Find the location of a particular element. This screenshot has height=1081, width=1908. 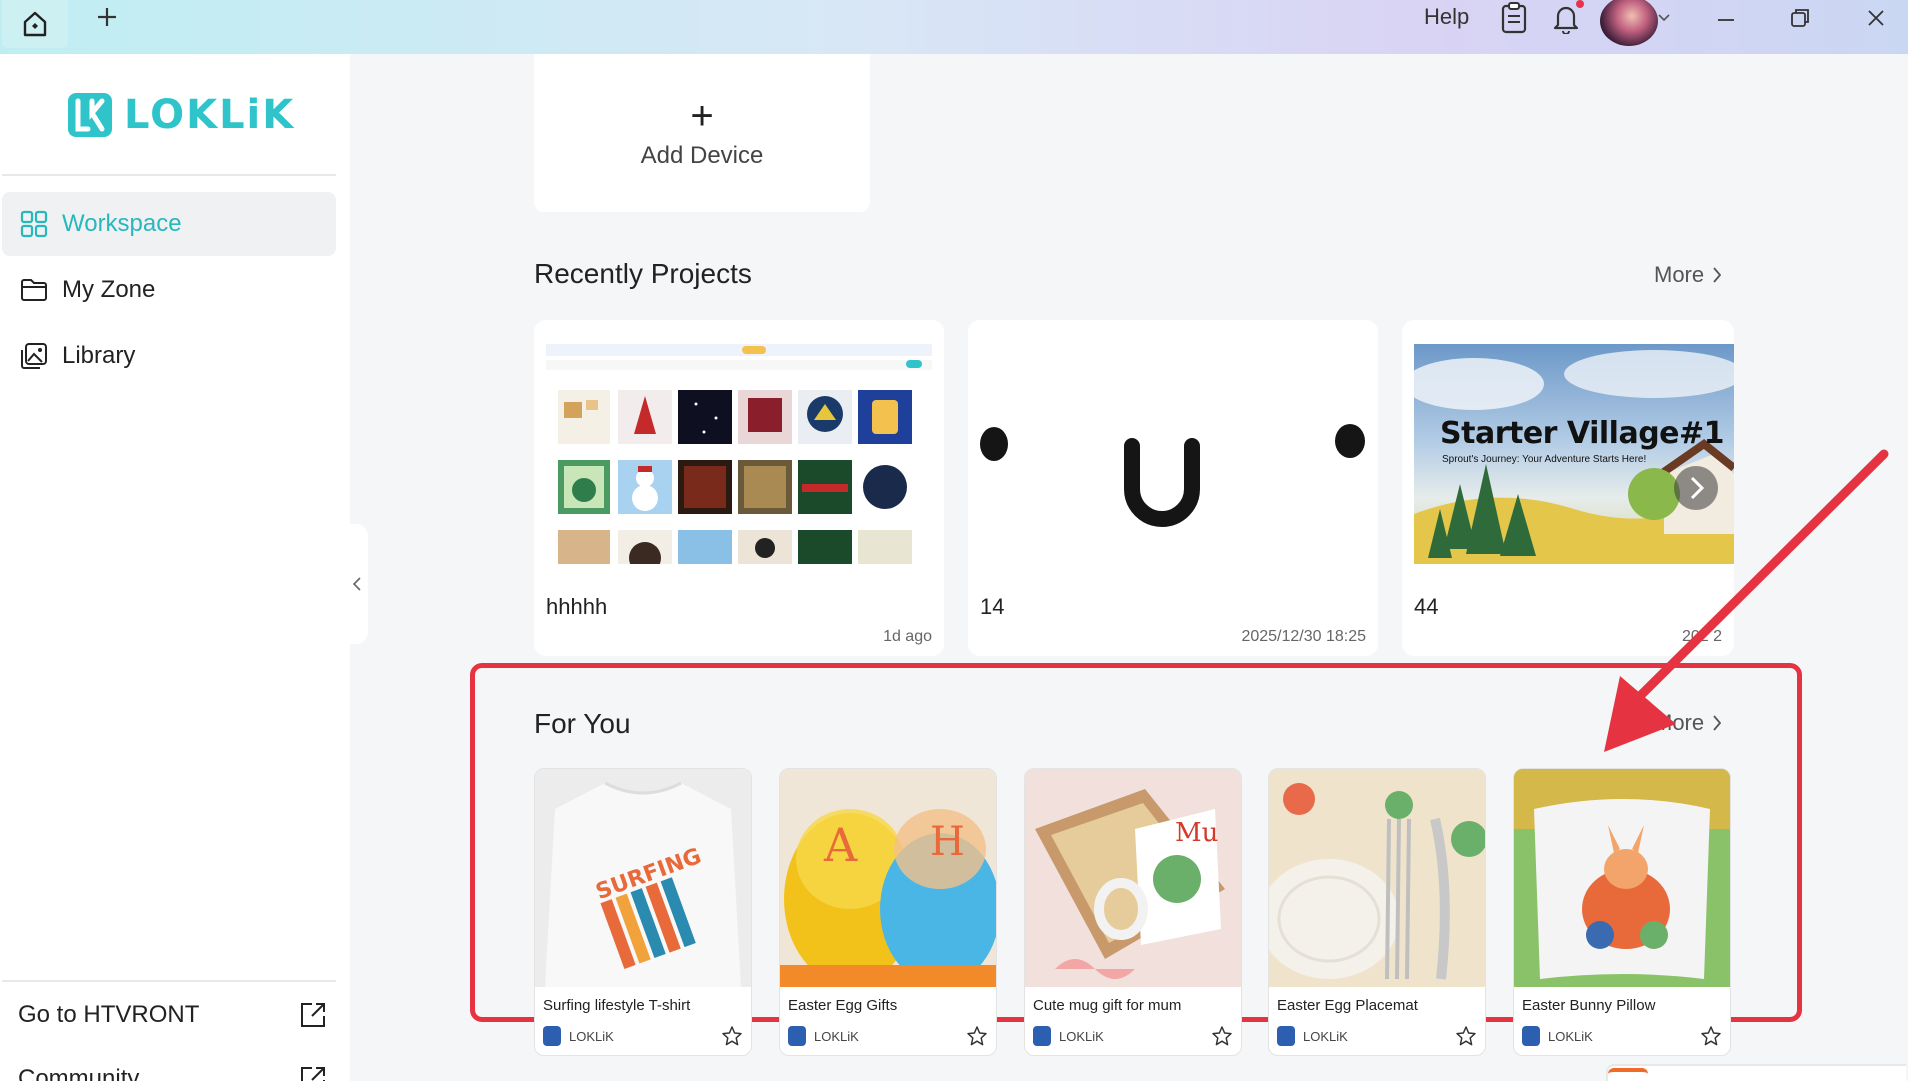

home-tab is located at coordinates (35, 24).